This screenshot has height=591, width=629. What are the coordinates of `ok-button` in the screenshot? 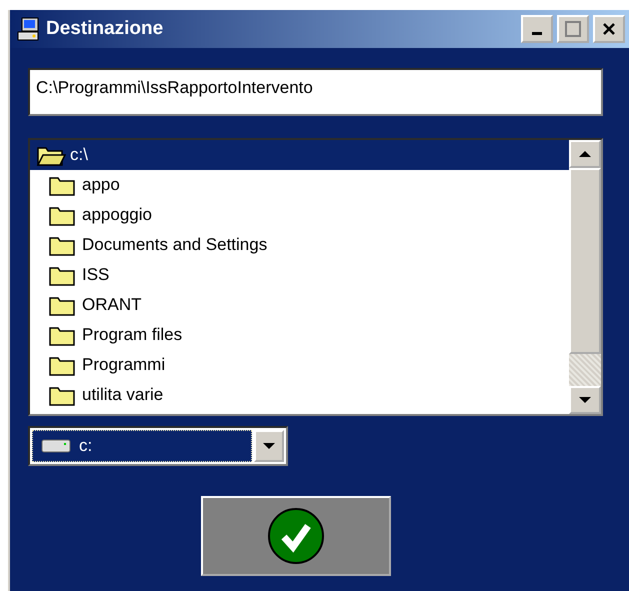 It's located at (295, 536).